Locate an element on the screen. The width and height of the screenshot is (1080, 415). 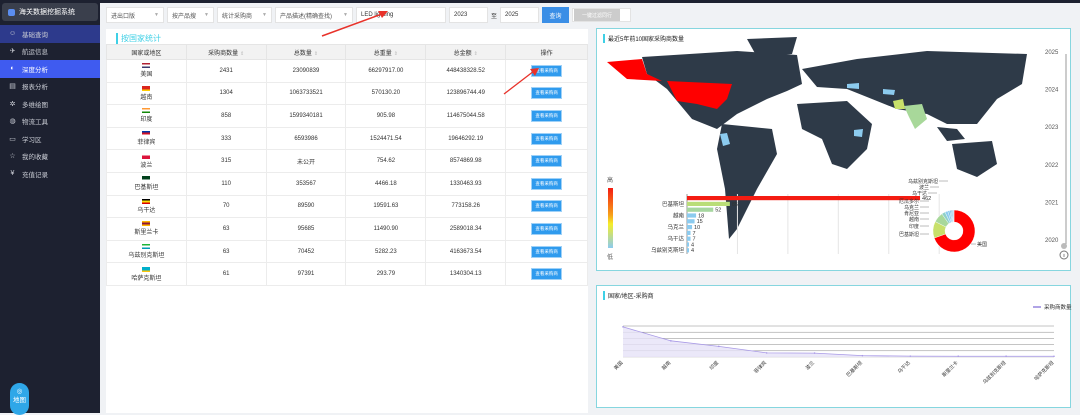
timeline-year: 2023 is located at coordinates (1052, 128).